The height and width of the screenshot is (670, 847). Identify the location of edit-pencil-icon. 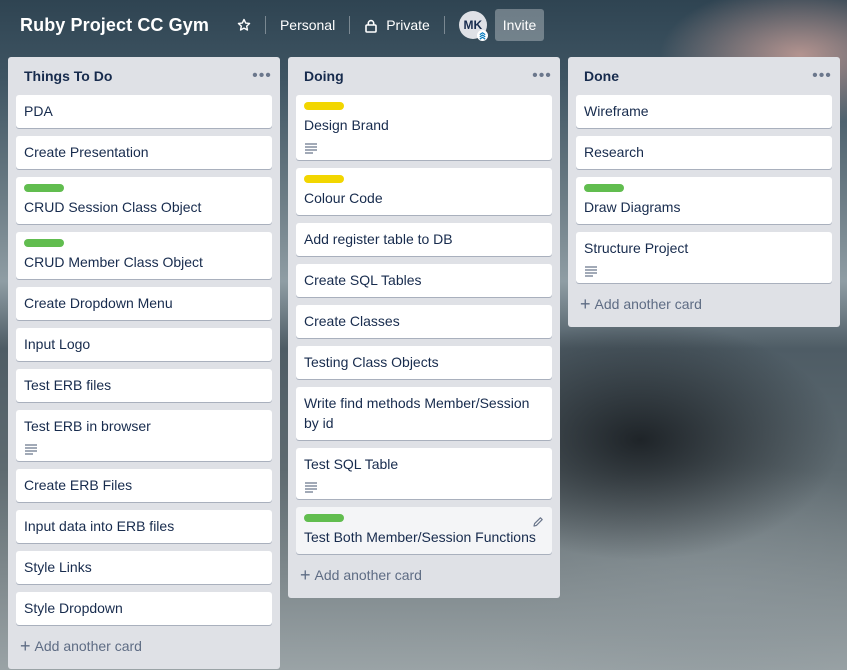
(538, 521).